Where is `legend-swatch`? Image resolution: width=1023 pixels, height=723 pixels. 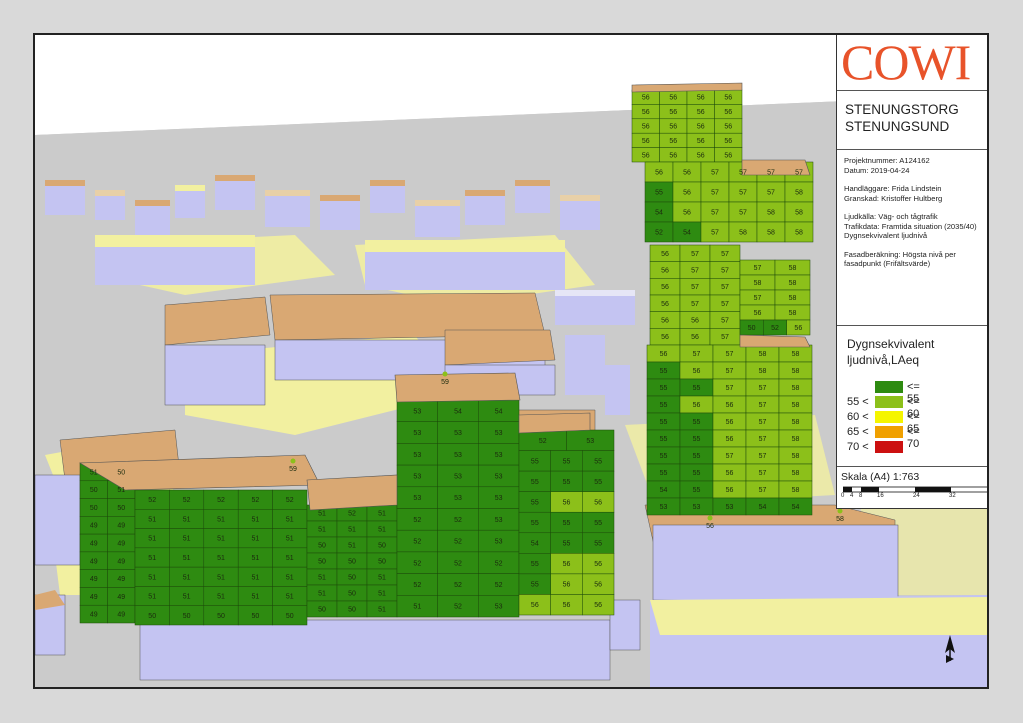
legend-swatch is located at coordinates (889, 402).